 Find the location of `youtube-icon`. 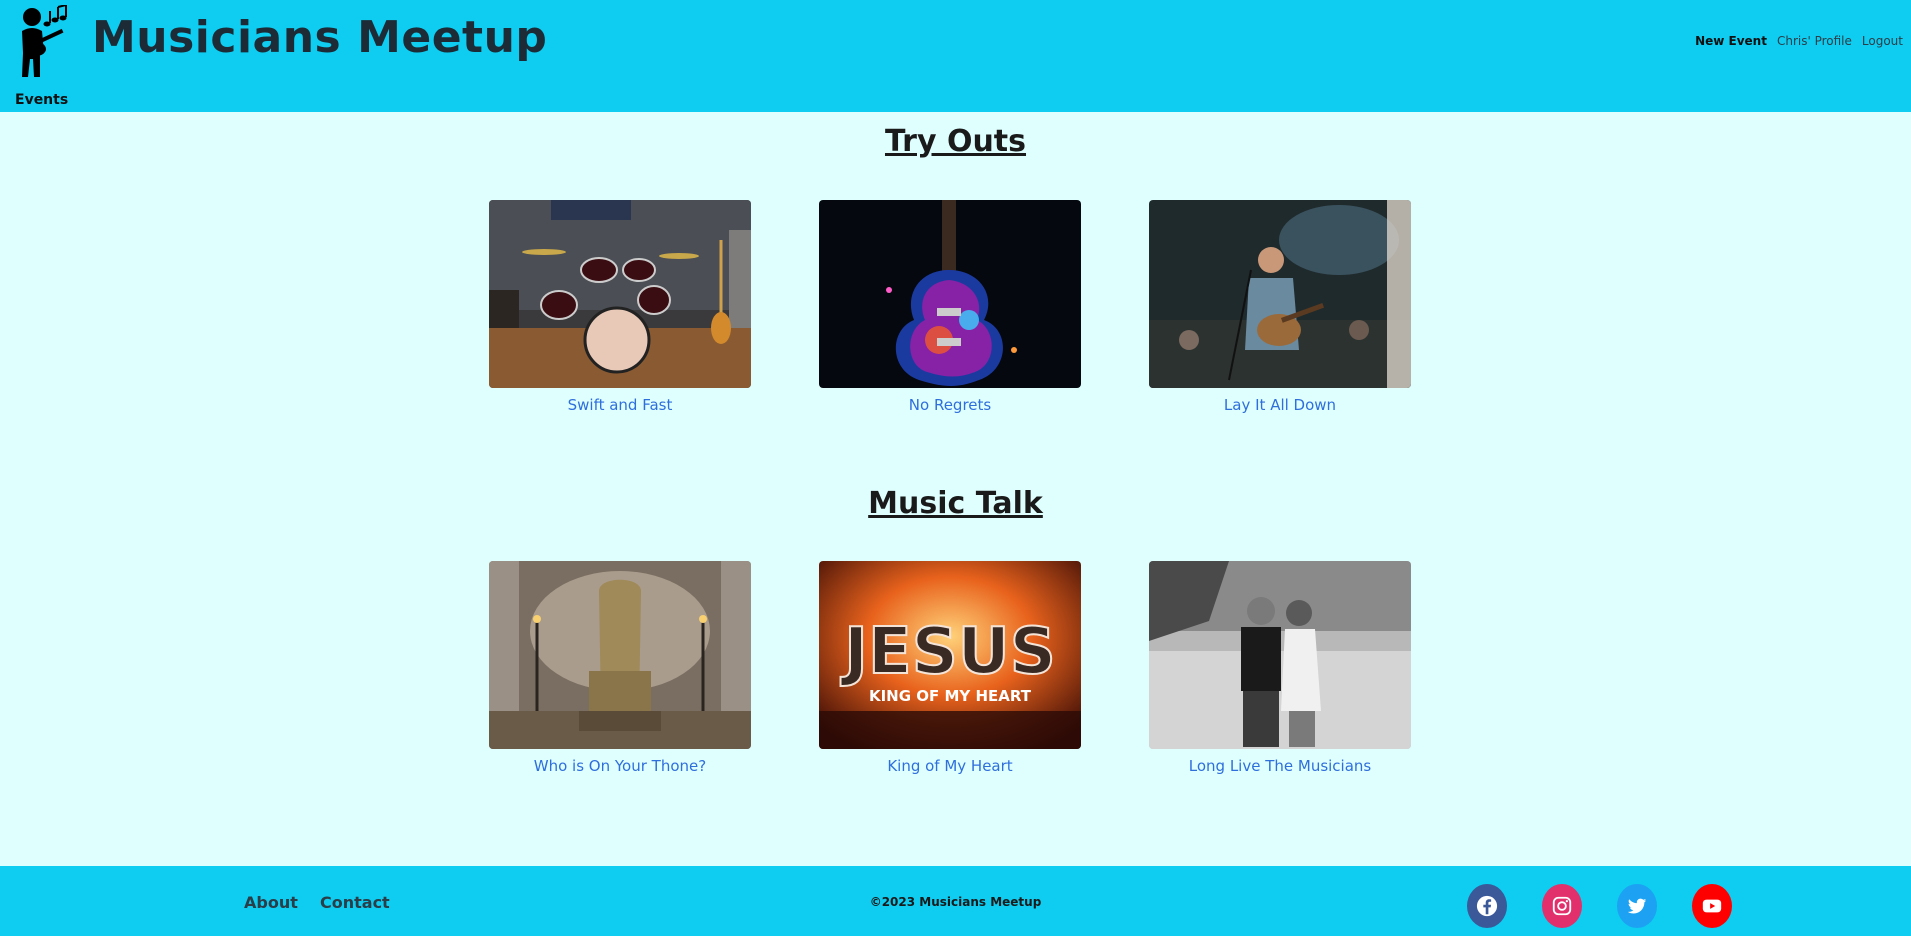

youtube-icon is located at coordinates (1712, 906).